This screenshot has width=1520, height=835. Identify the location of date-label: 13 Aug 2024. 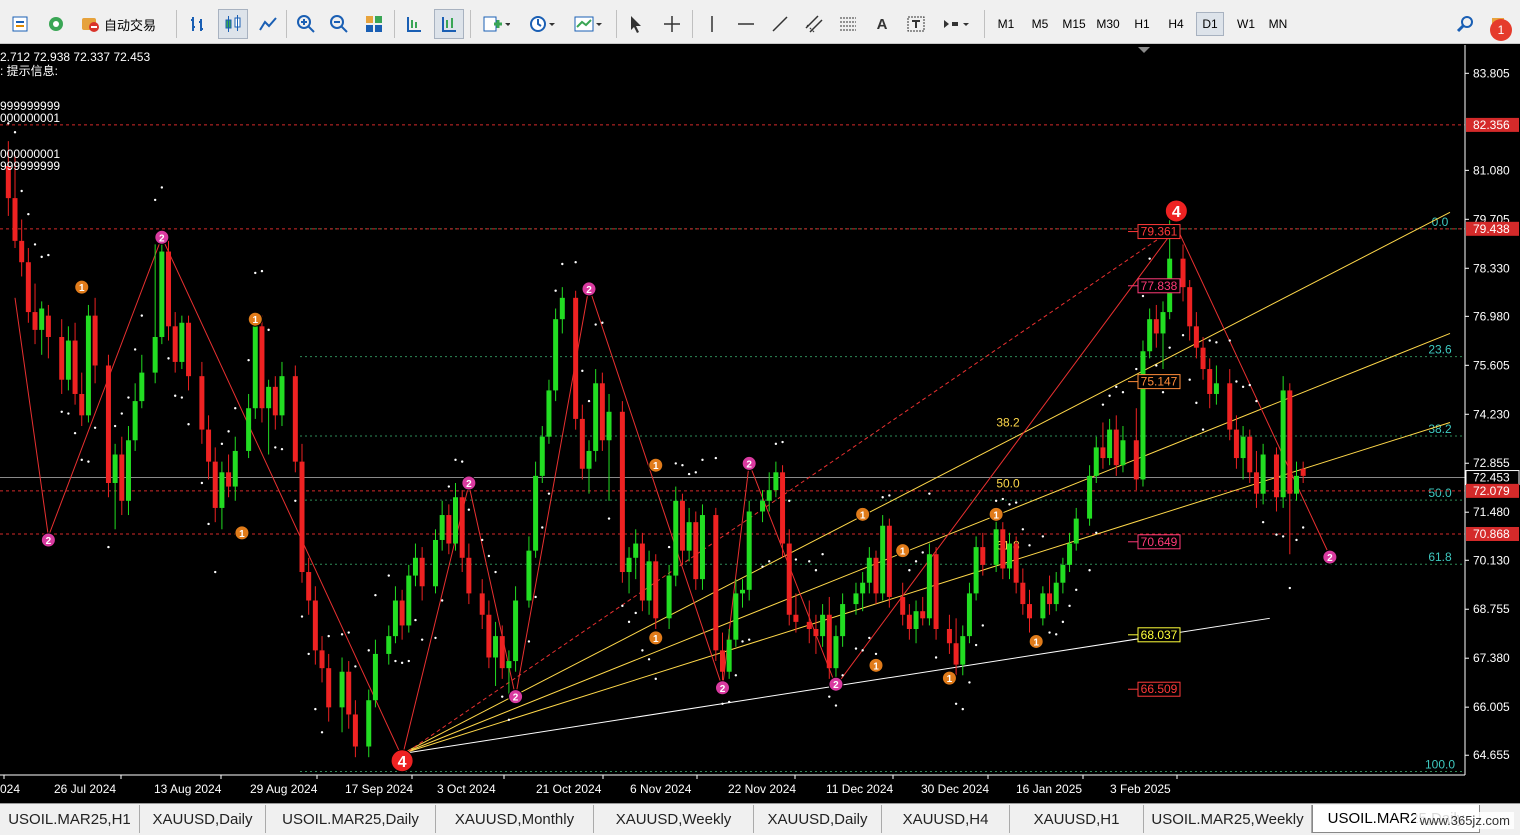
(188, 789).